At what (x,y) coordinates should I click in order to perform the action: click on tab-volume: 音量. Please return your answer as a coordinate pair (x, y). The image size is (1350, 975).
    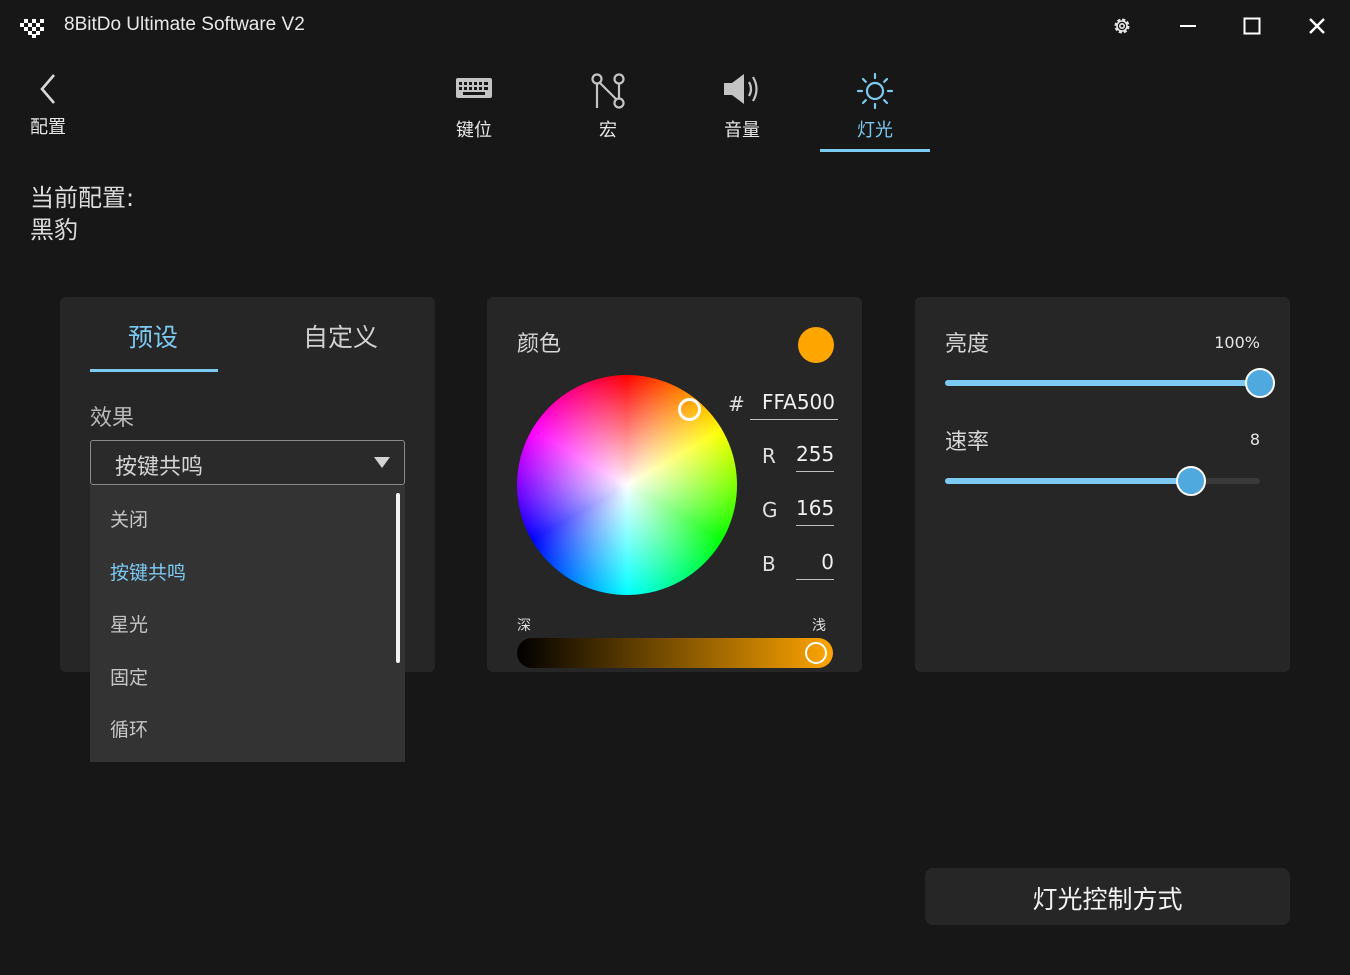
    Looking at the image, I should click on (742, 110).